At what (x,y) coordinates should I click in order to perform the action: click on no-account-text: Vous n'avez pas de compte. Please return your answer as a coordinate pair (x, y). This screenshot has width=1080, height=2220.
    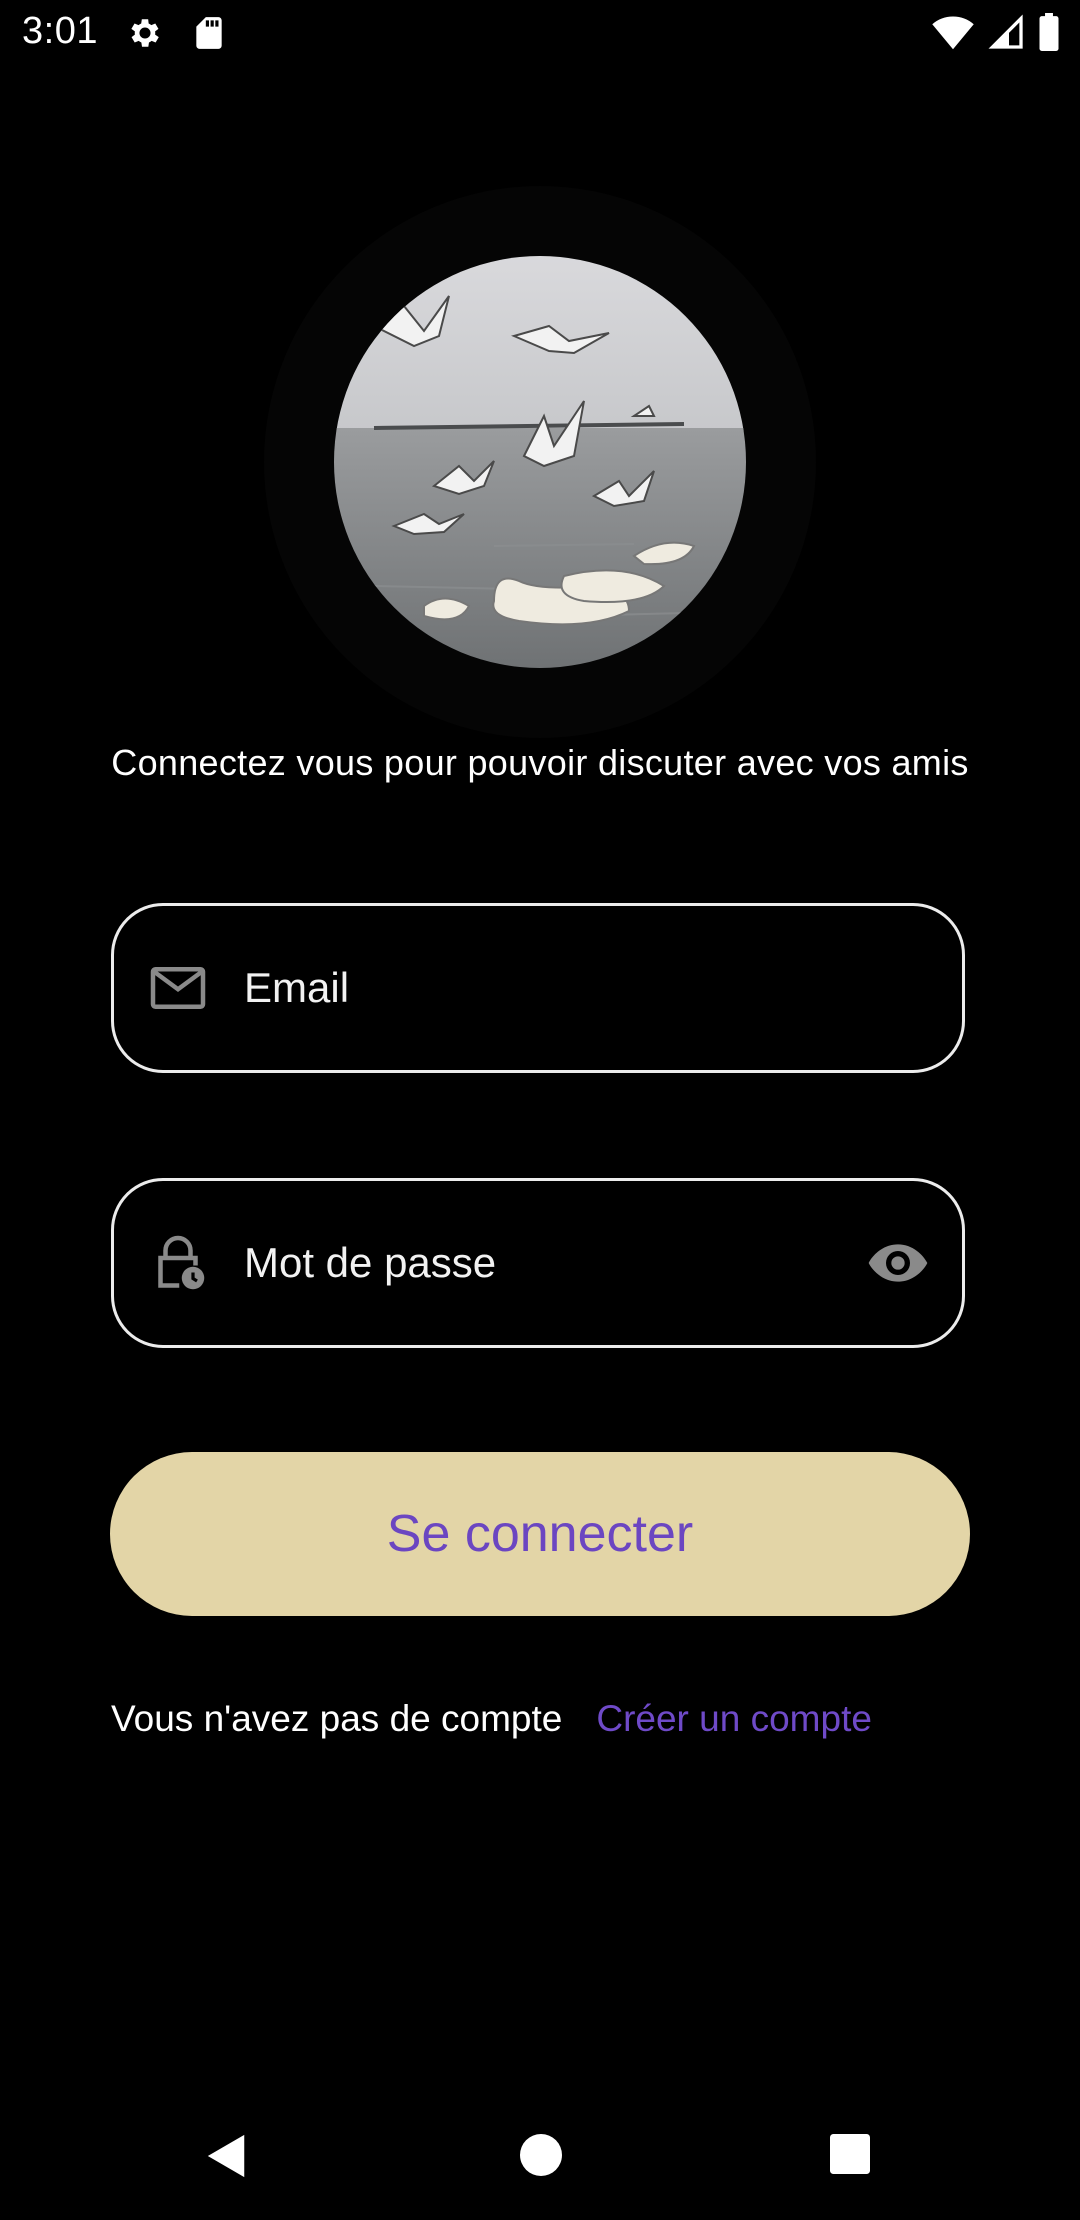
    Looking at the image, I should click on (337, 1718).